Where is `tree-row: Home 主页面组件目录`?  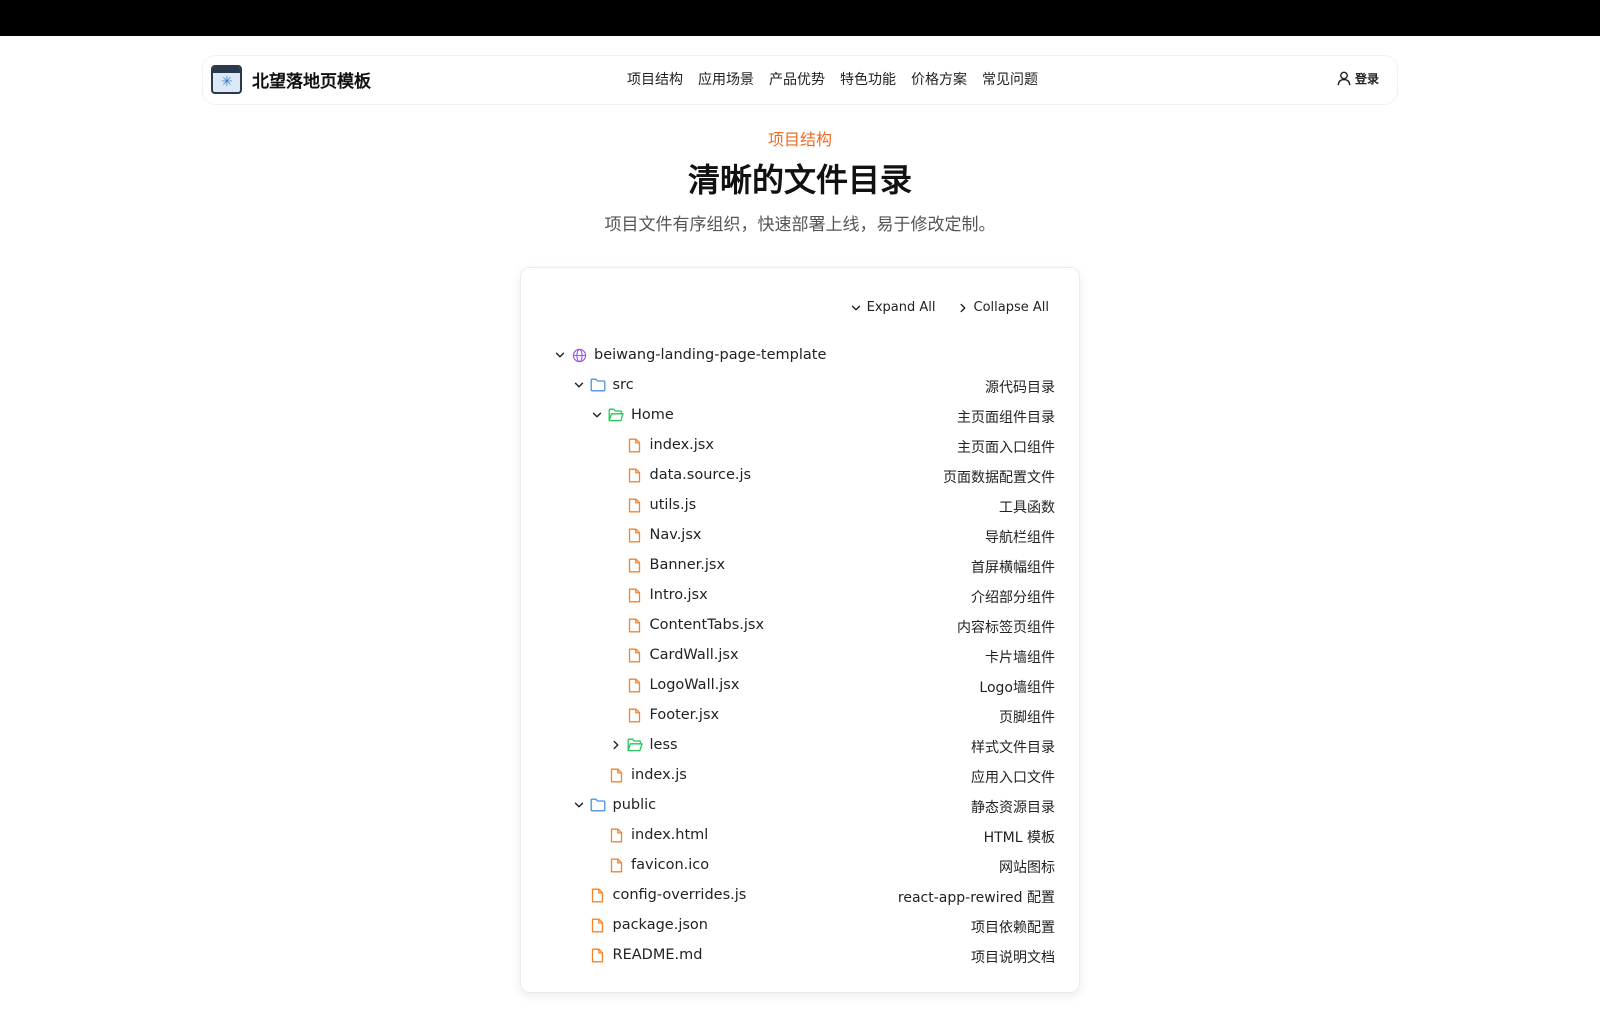 tree-row: Home 主页面组件目录 is located at coordinates (803, 415).